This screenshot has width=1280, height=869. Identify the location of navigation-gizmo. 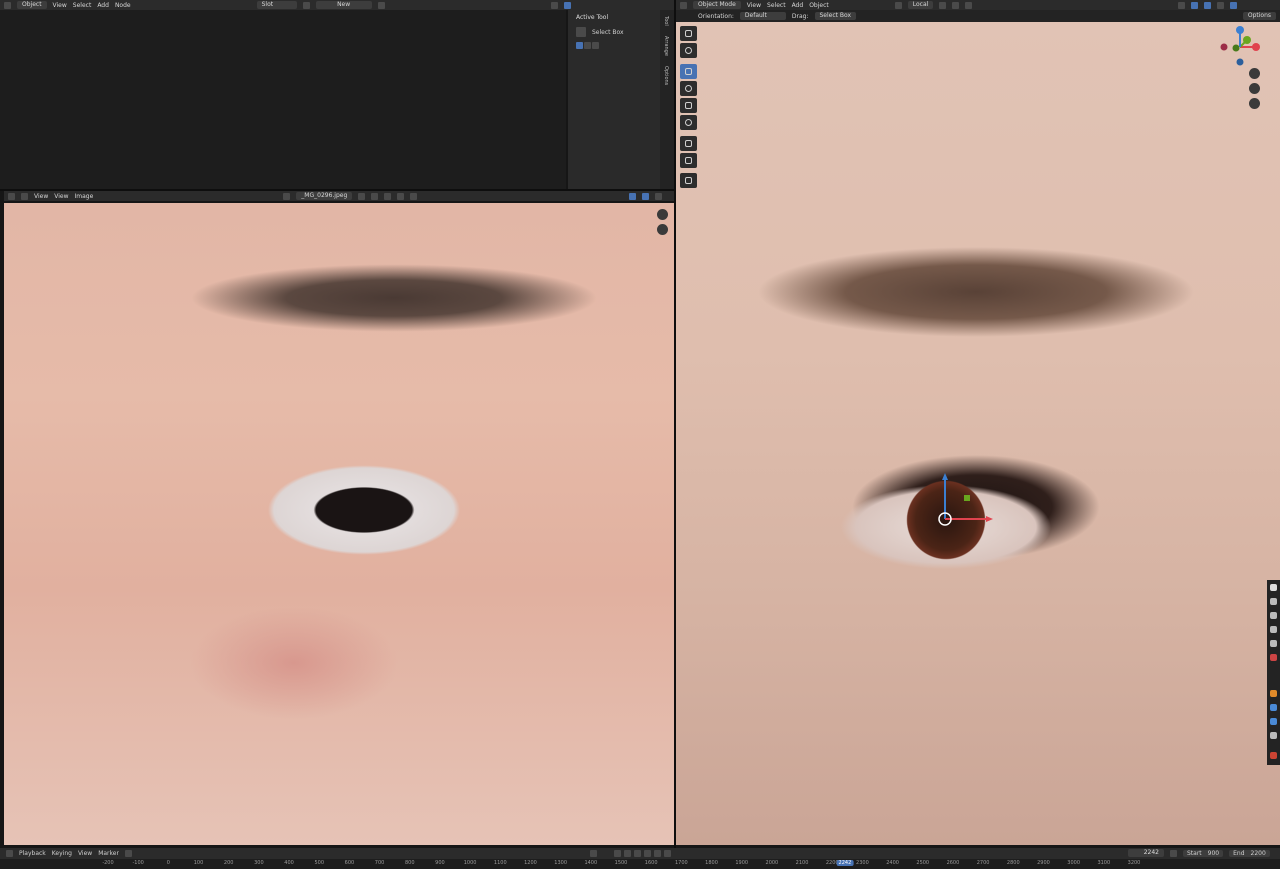
(1241, 47).